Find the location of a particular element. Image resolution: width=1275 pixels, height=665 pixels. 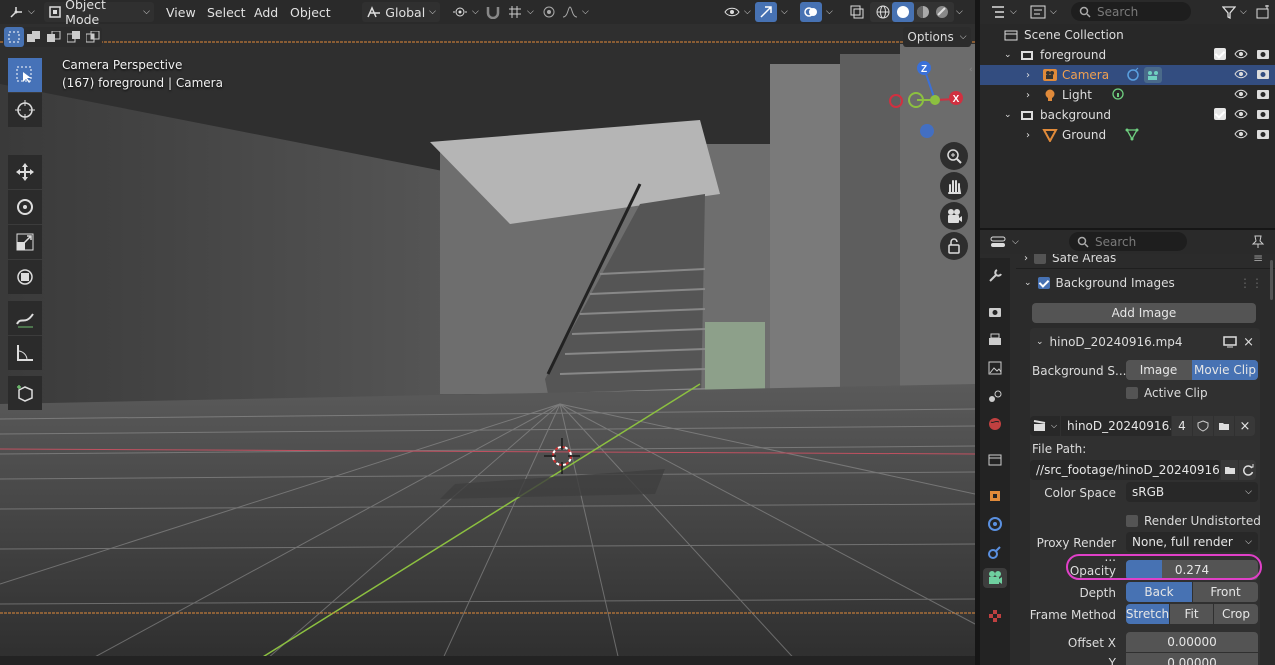

depth-back: Back is located at coordinates (1159, 592).